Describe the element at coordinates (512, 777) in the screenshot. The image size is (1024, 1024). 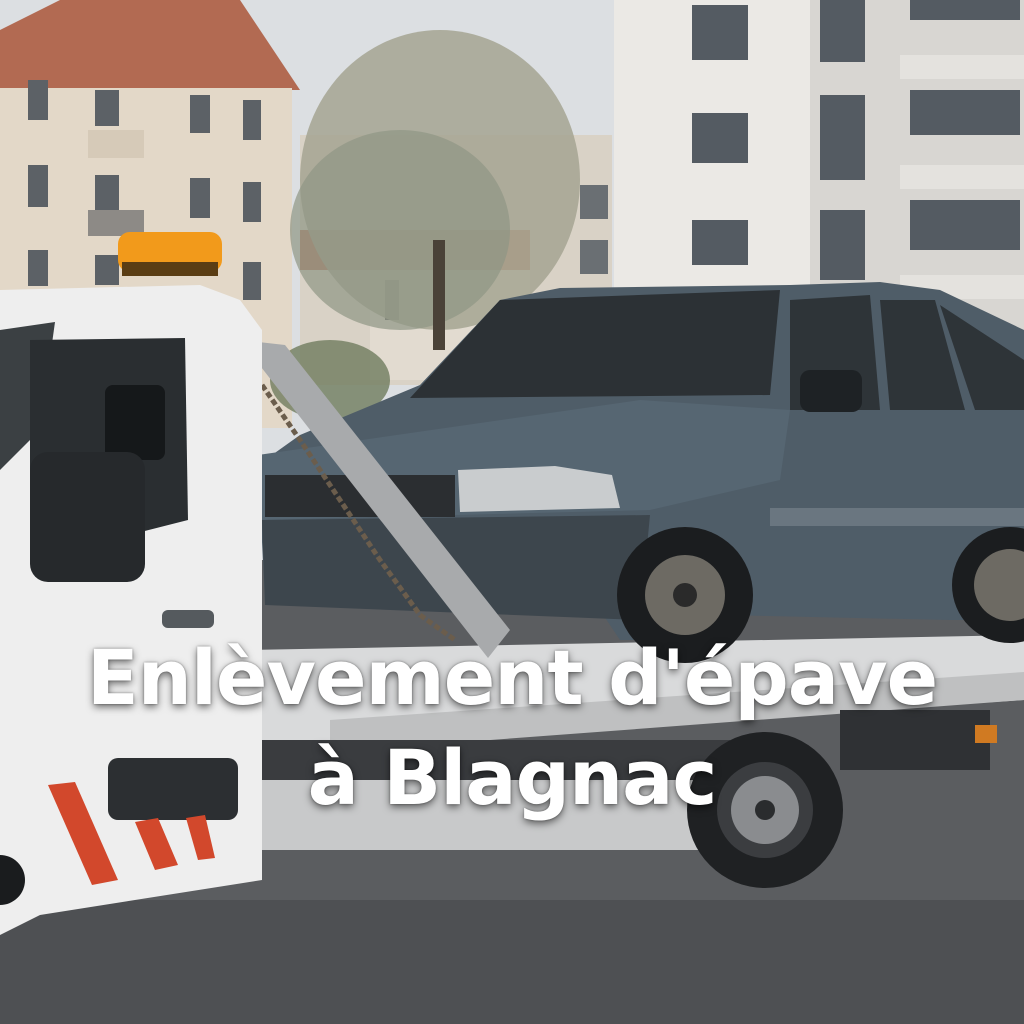
I see `headline-line-2: à Blagnac` at that location.